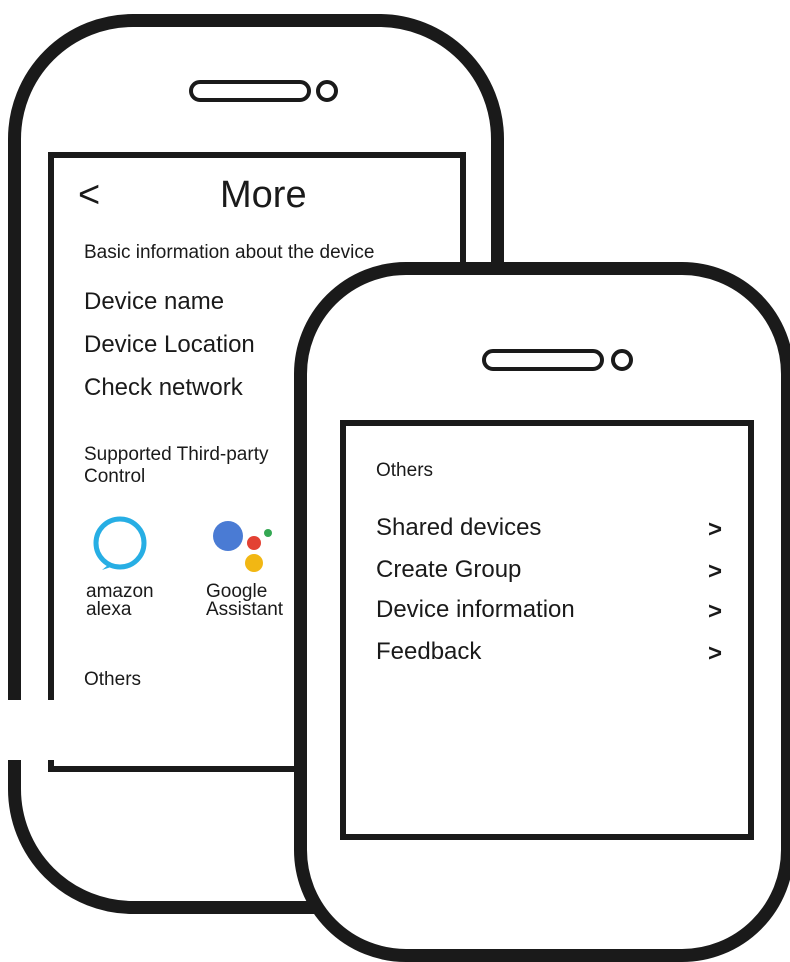 The height and width of the screenshot is (962, 790). Describe the element at coordinates (109, 609) in the screenshot. I see `alexa-label-line2: alexa` at that location.